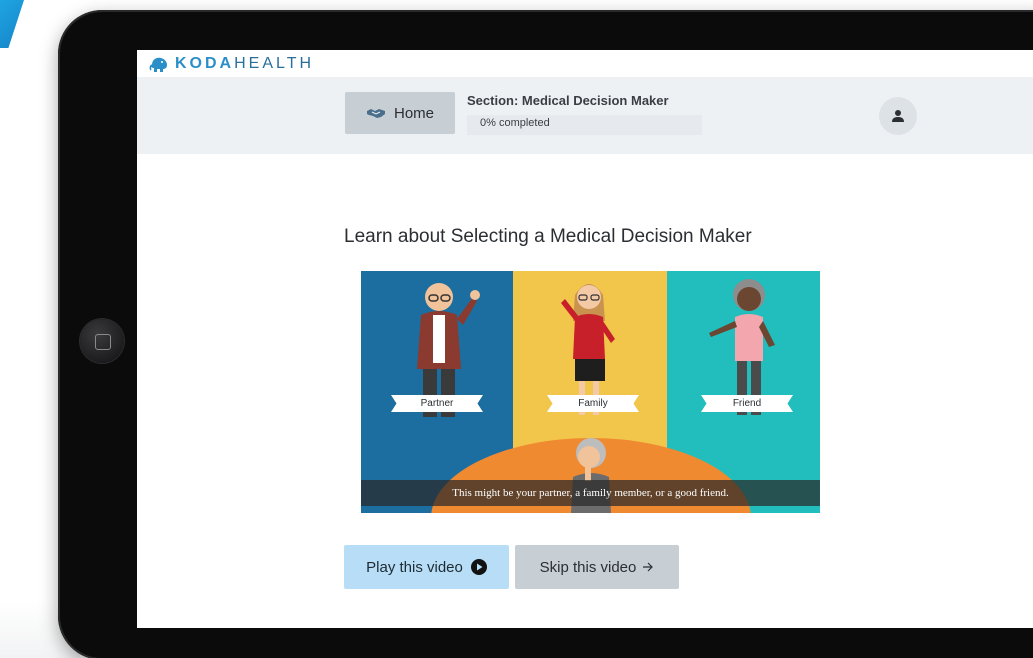  Describe the element at coordinates (437, 403) in the screenshot. I see `label-partner: Partner` at that location.